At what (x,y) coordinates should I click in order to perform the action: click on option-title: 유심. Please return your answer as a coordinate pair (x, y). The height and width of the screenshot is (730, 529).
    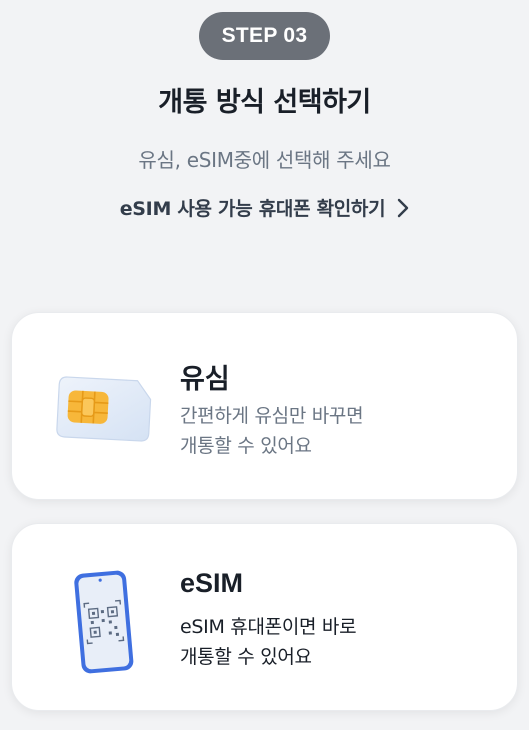
    Looking at the image, I should click on (205, 379).